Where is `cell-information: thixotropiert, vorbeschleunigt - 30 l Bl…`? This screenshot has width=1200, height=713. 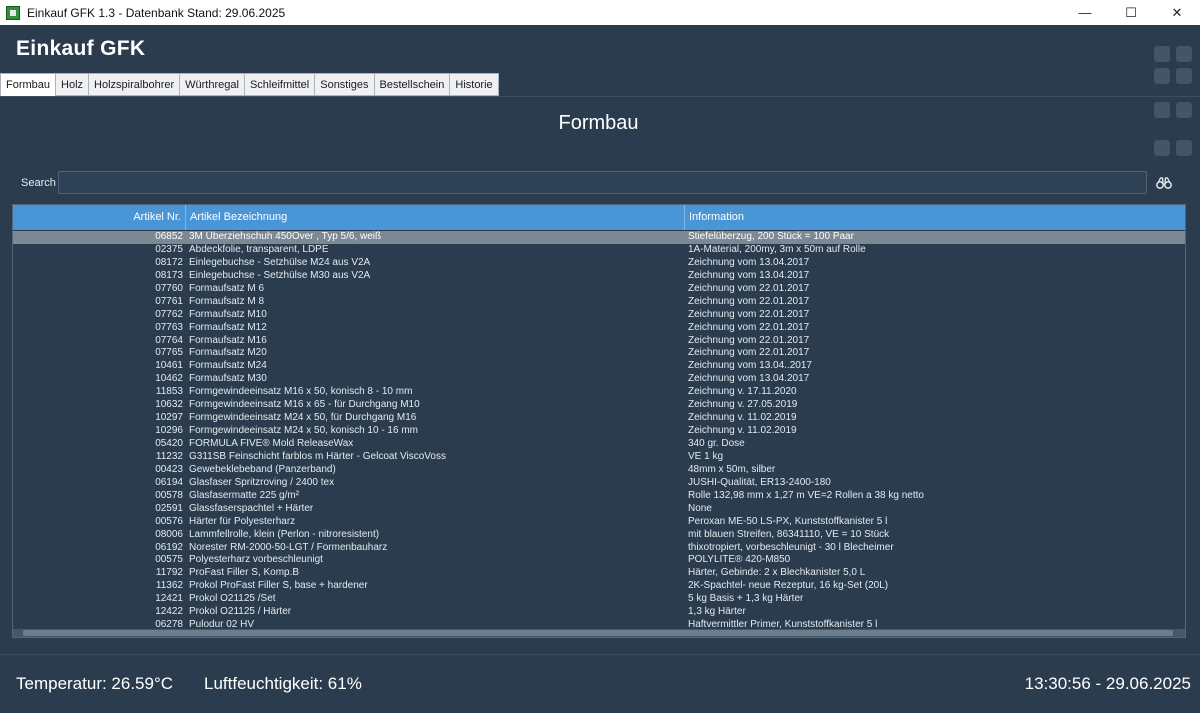
cell-information: thixotropiert, vorbeschleunigt - 30 l Bl… is located at coordinates (791, 547).